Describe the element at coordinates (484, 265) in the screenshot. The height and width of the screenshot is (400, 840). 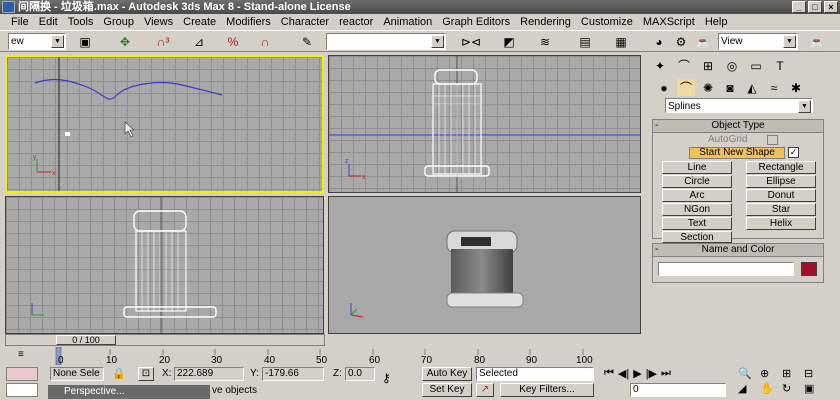
I see `viewport-perspective` at that location.